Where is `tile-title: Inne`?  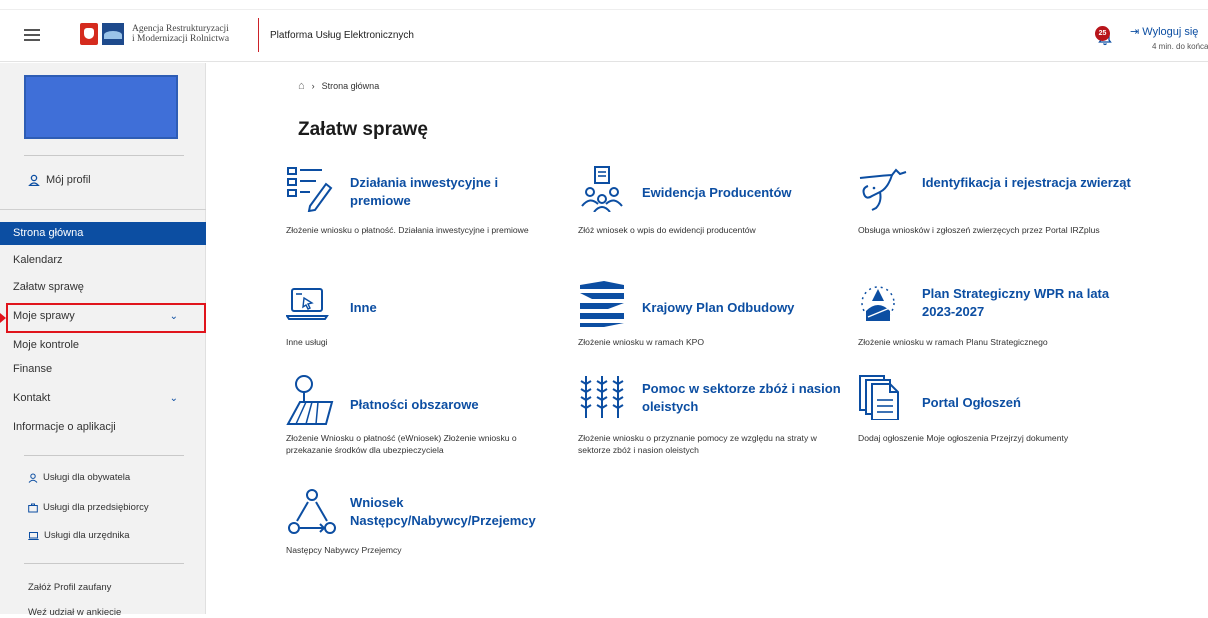 tile-title: Inne is located at coordinates (455, 308).